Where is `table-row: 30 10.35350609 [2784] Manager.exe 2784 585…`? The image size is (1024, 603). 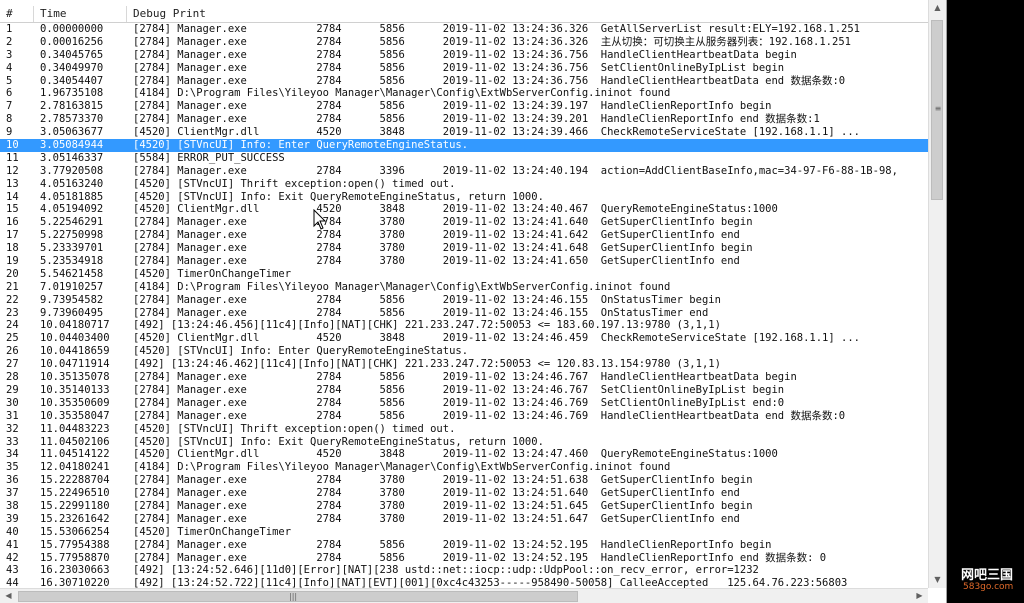
table-row: 30 10.35350609 [2784] Manager.exe 2784 585… is located at coordinates (464, 403).